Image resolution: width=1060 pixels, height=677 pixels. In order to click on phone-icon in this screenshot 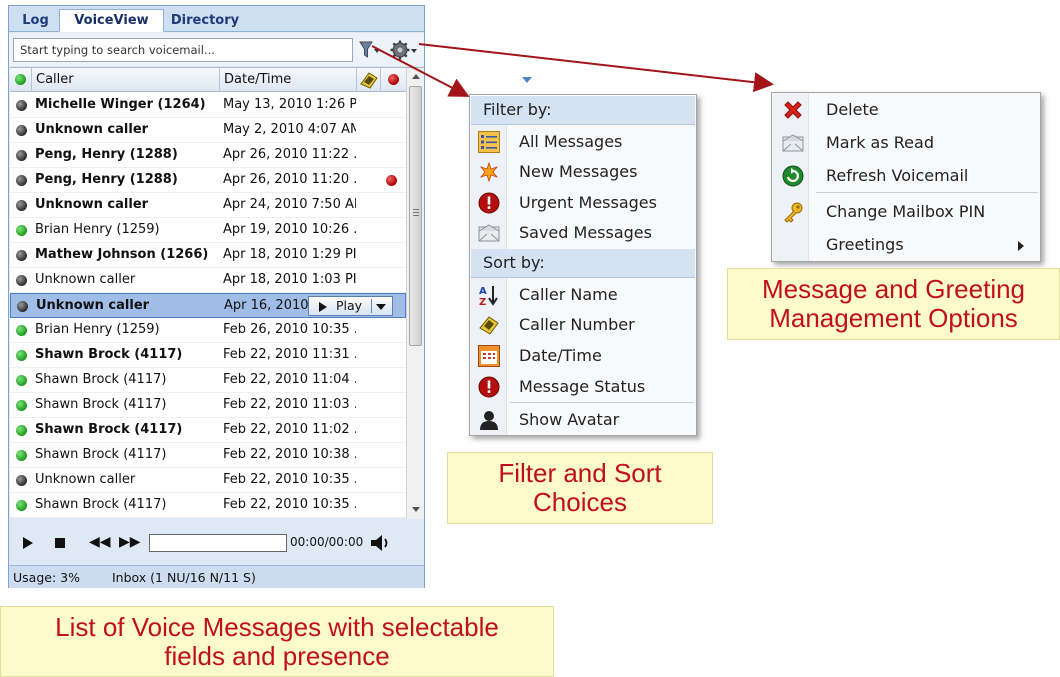, I will do `click(489, 325)`.